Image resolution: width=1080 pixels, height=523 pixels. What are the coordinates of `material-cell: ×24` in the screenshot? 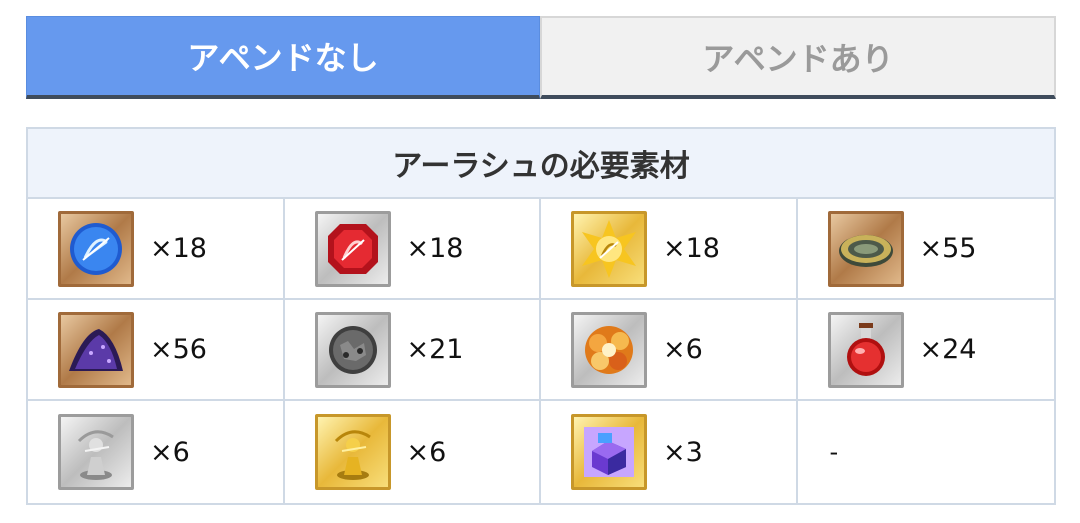 It's located at (925, 350).